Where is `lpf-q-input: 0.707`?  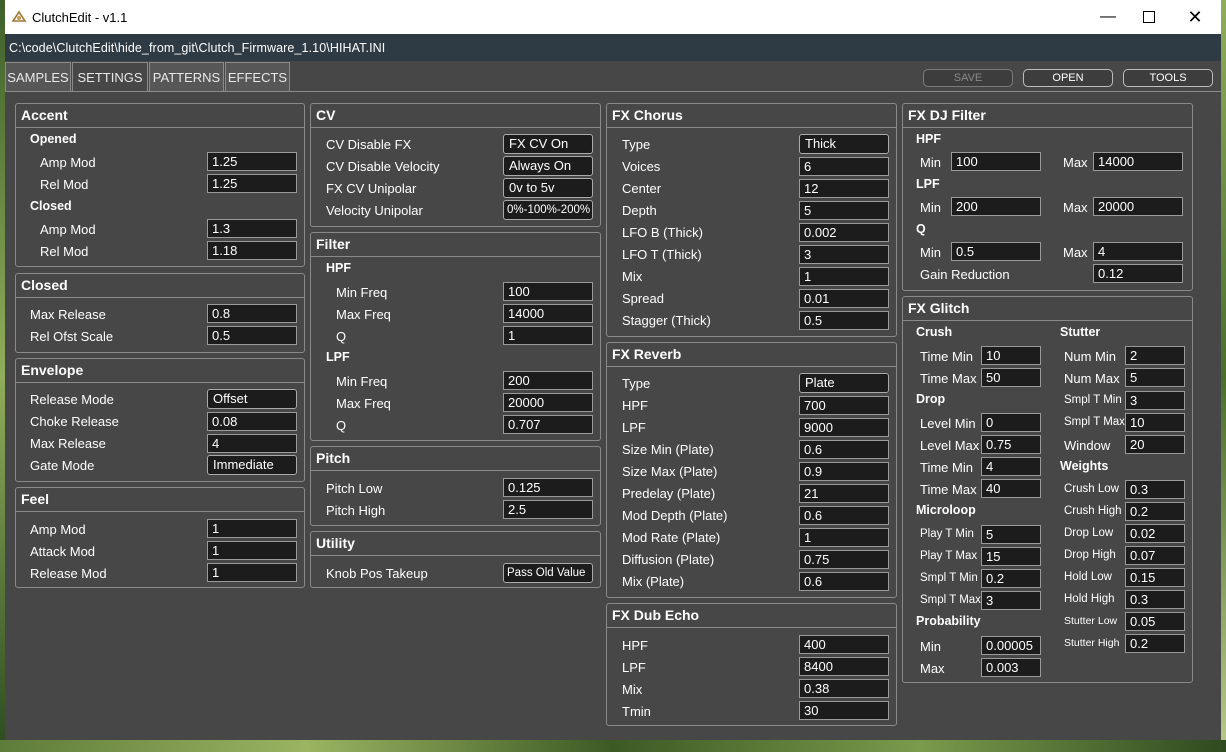
lpf-q-input: 0.707 is located at coordinates (548, 424).